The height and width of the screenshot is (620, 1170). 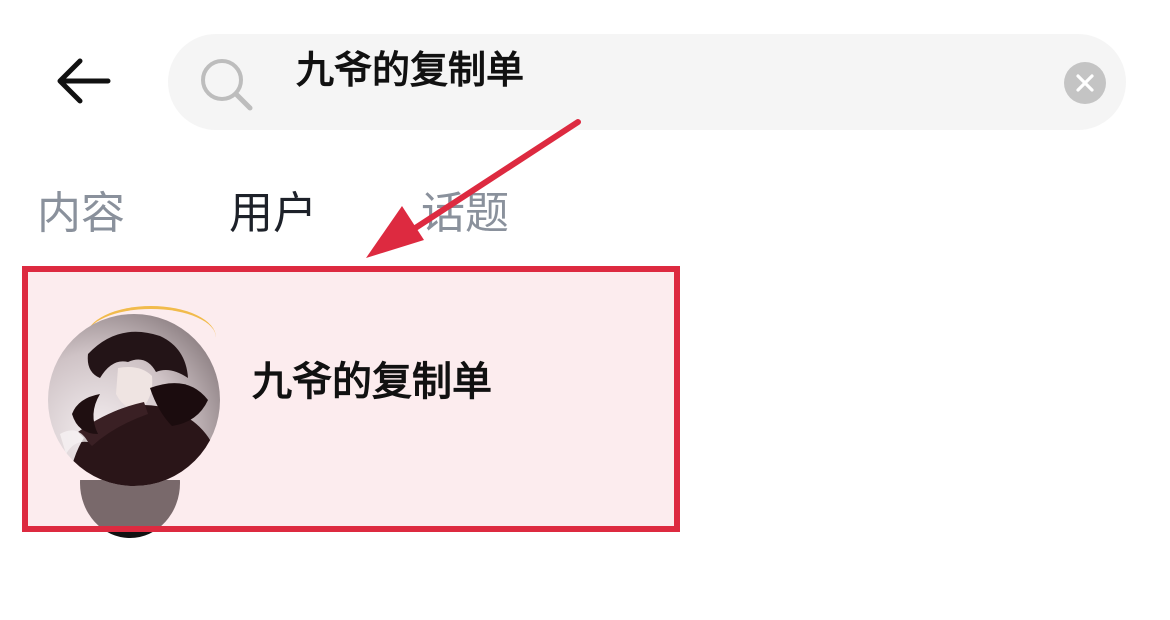 I want to click on search-icon, so click(x=226, y=84).